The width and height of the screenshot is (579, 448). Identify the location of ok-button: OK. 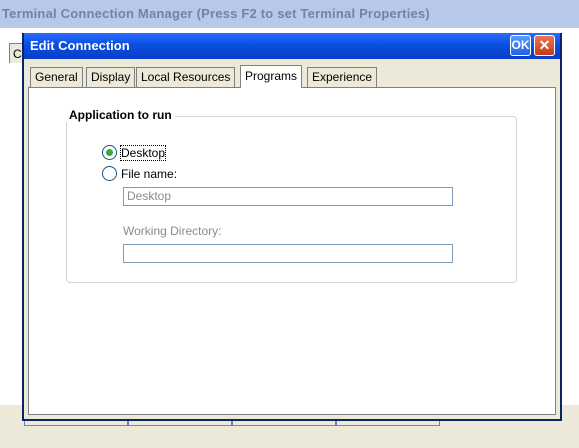
(520, 45).